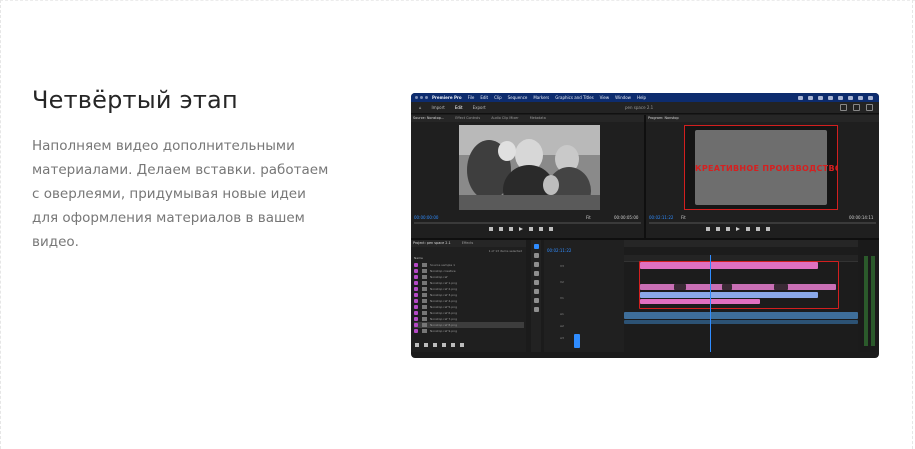 The height and width of the screenshot is (449, 915). Describe the element at coordinates (527, 223) in the screenshot. I see `source-scrubber` at that location.